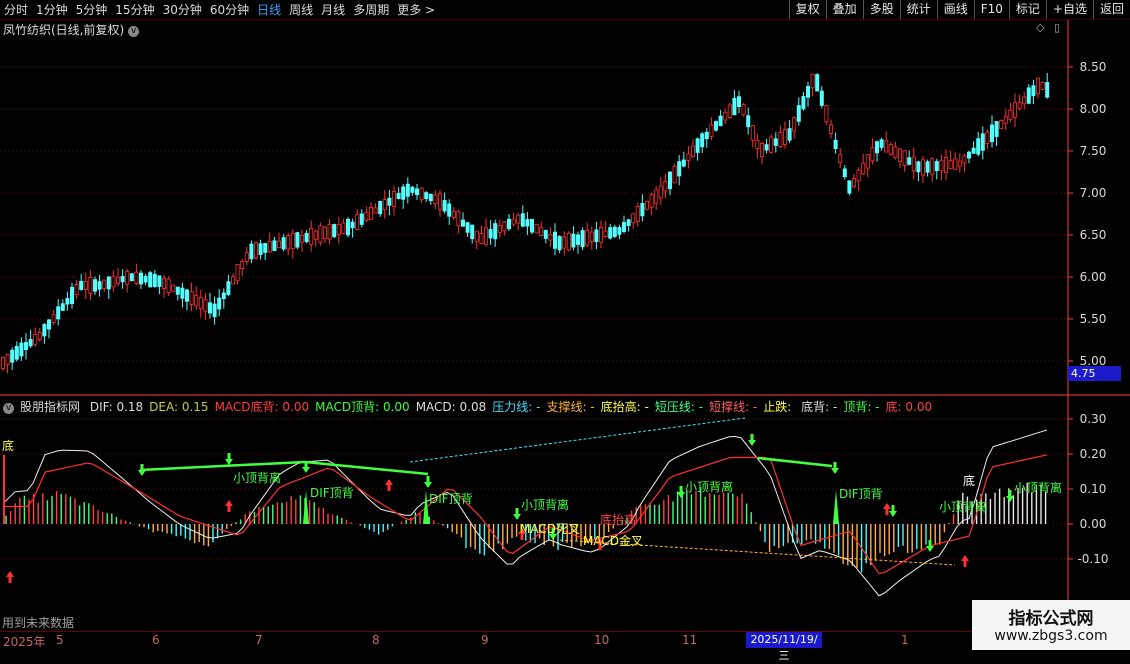 Image resolution: width=1130 pixels, height=664 pixels. I want to click on indicator-tick-label: 0.00, so click(1093, 524).